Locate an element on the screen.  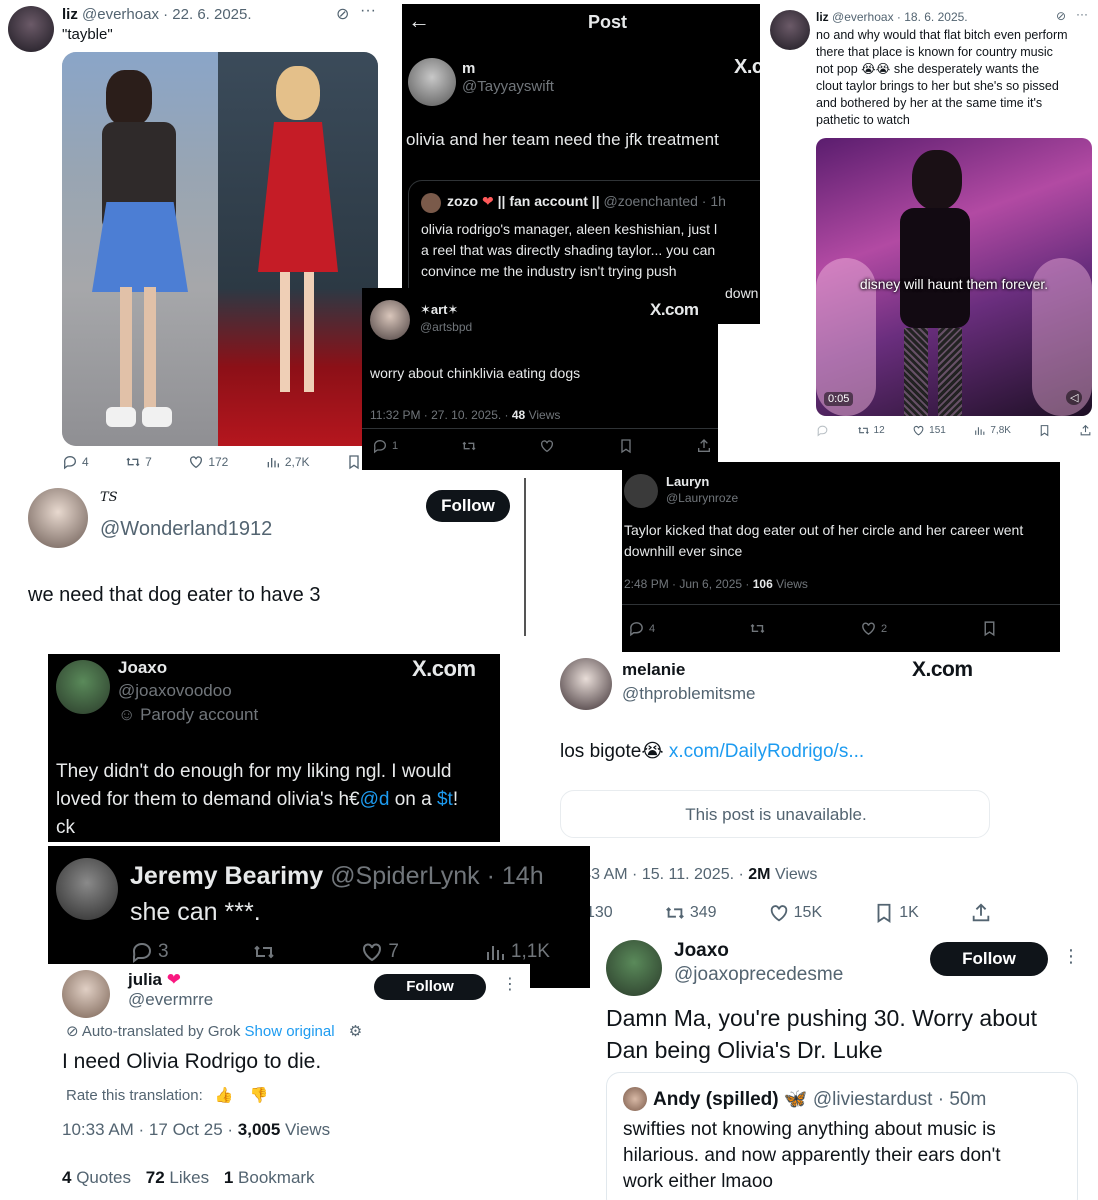
thumbs-down-icon: 👎 is located at coordinates (259, 1095).